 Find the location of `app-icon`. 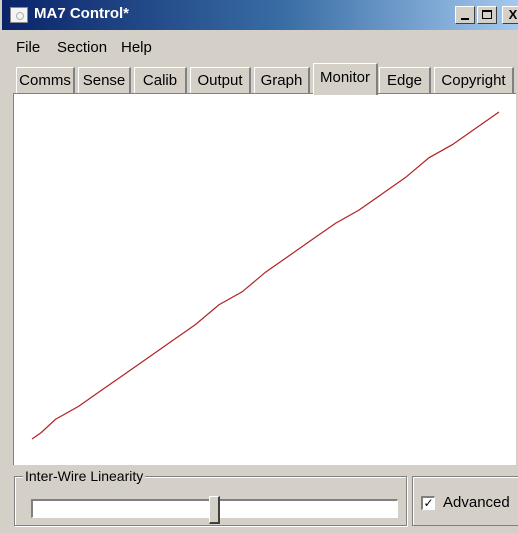

app-icon is located at coordinates (19, 15).